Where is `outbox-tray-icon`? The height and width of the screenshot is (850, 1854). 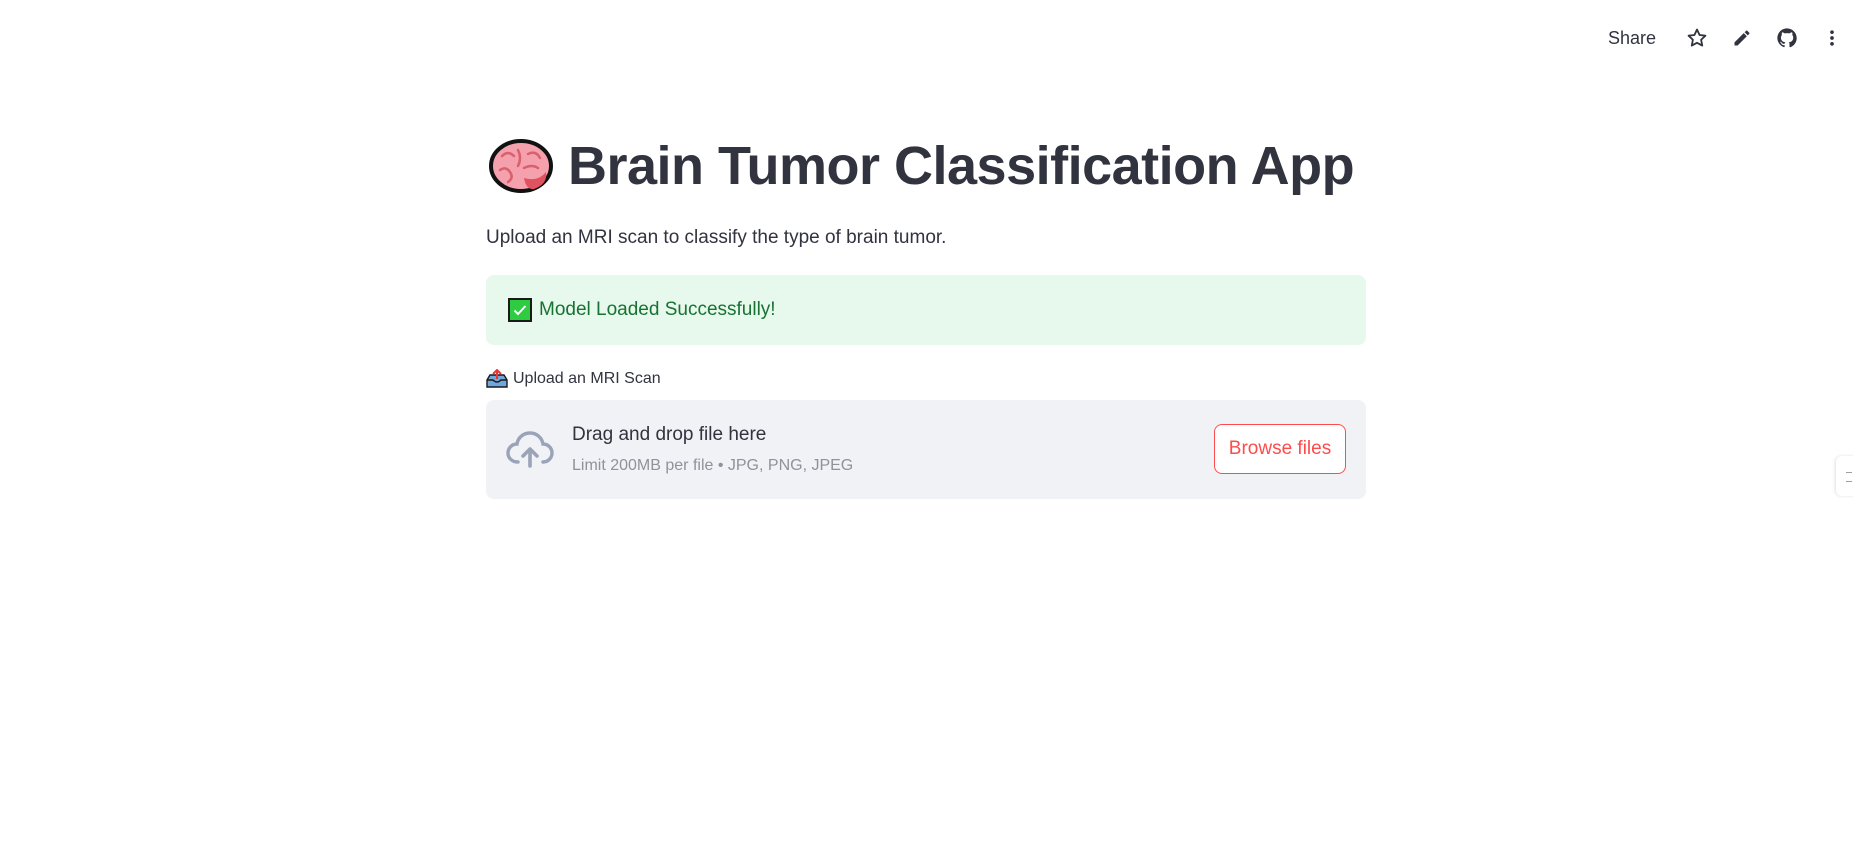
outbox-tray-icon is located at coordinates (497, 378).